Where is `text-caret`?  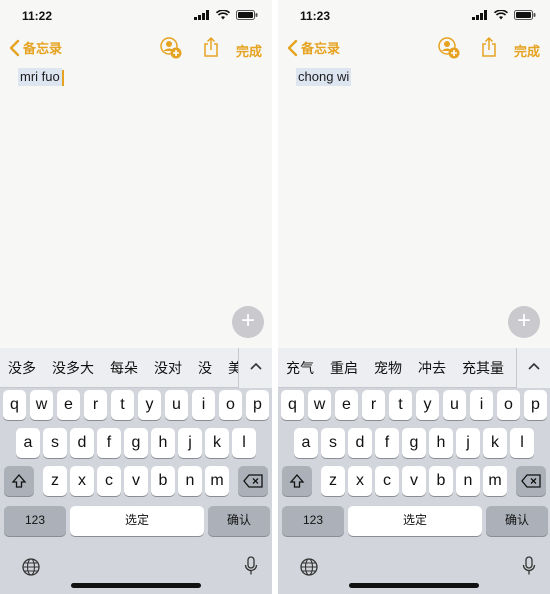 text-caret is located at coordinates (63, 78).